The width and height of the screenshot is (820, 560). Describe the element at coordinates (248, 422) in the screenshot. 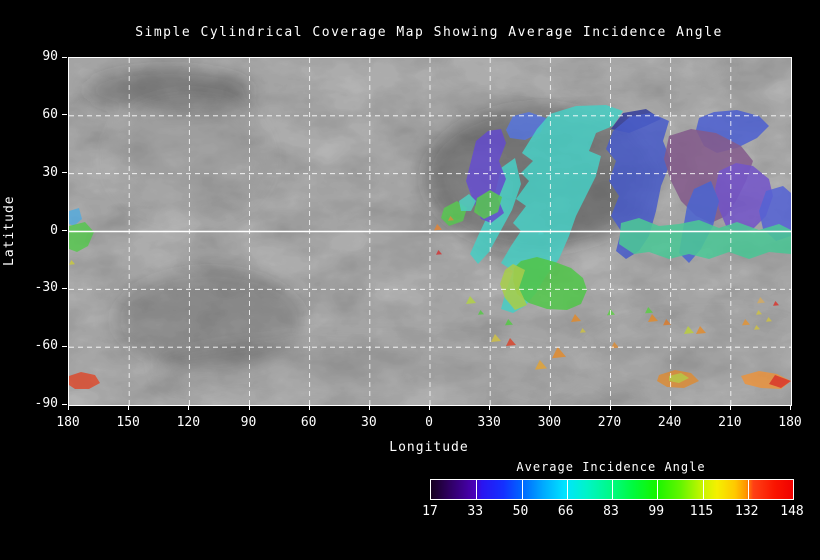

I see `x-tick-label: 90` at that location.